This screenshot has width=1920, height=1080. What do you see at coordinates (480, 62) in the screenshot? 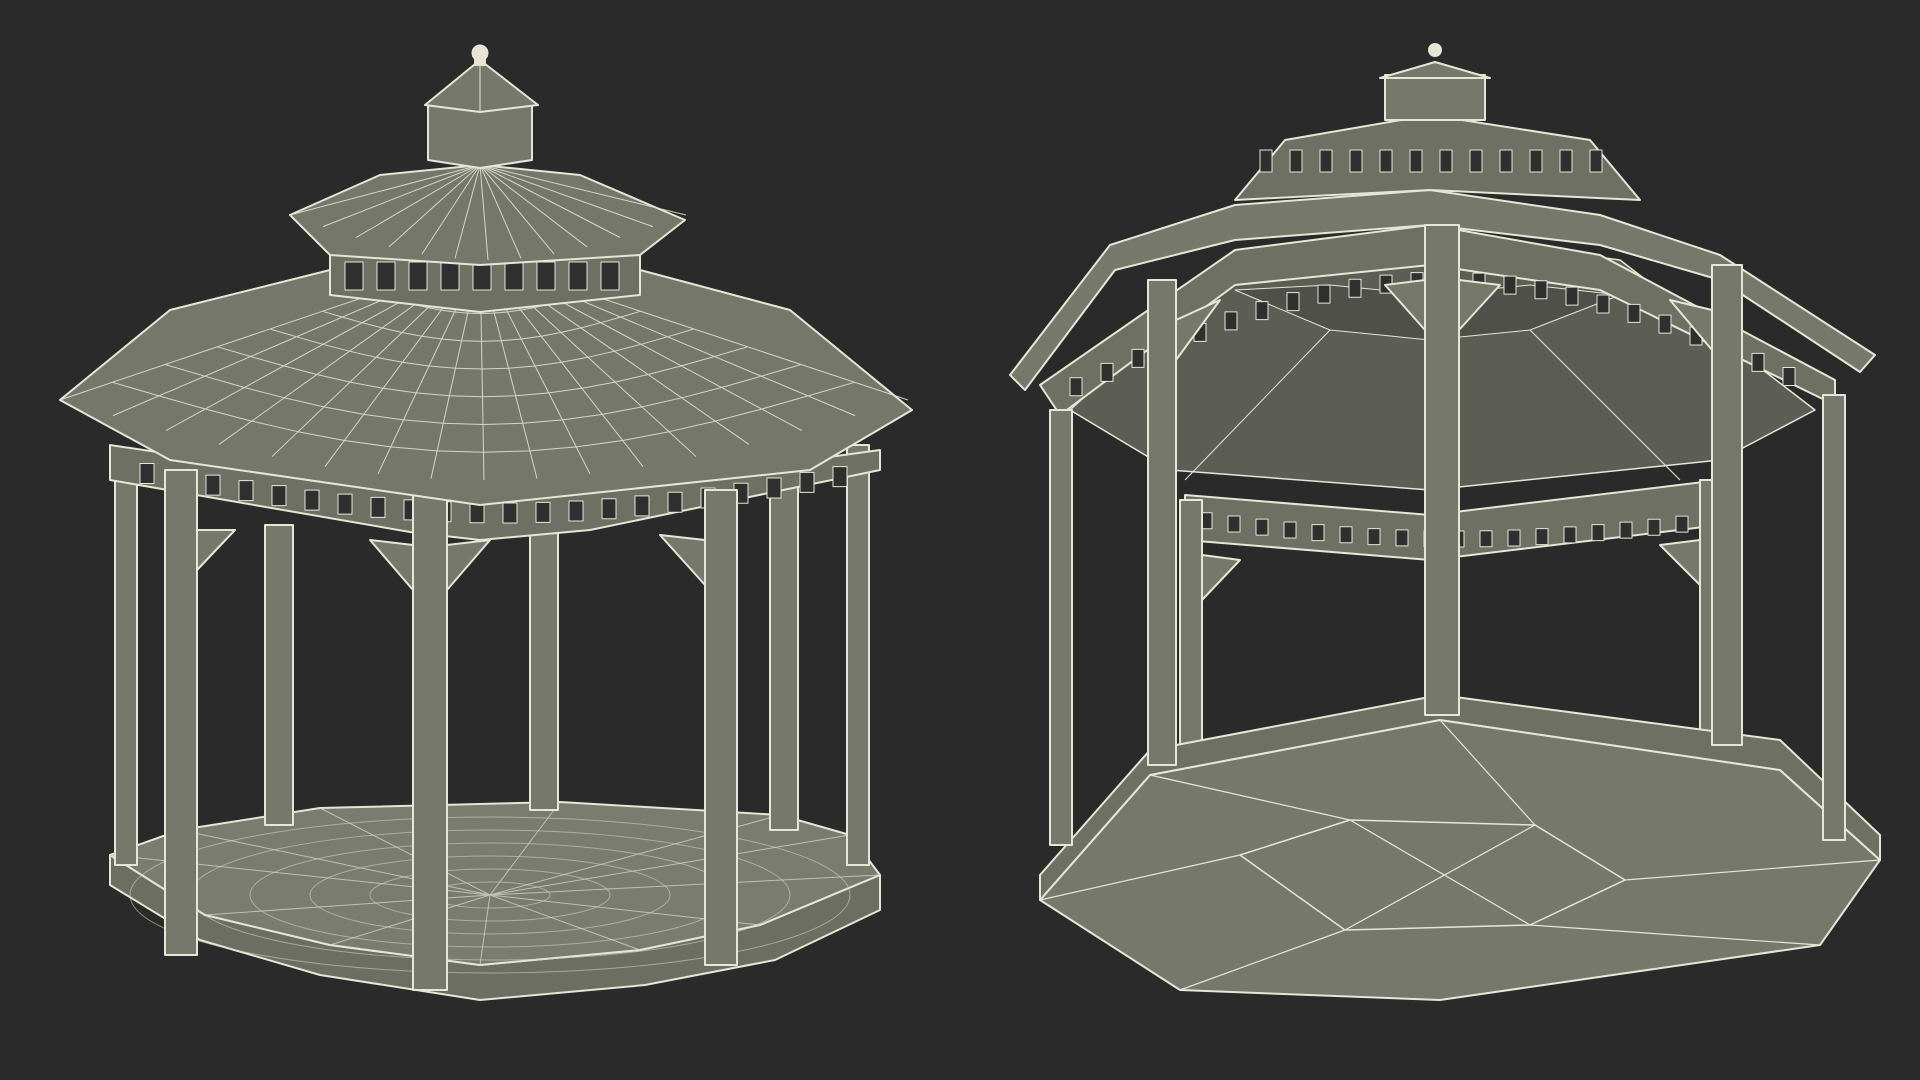
I see `finial-base` at bounding box center [480, 62].